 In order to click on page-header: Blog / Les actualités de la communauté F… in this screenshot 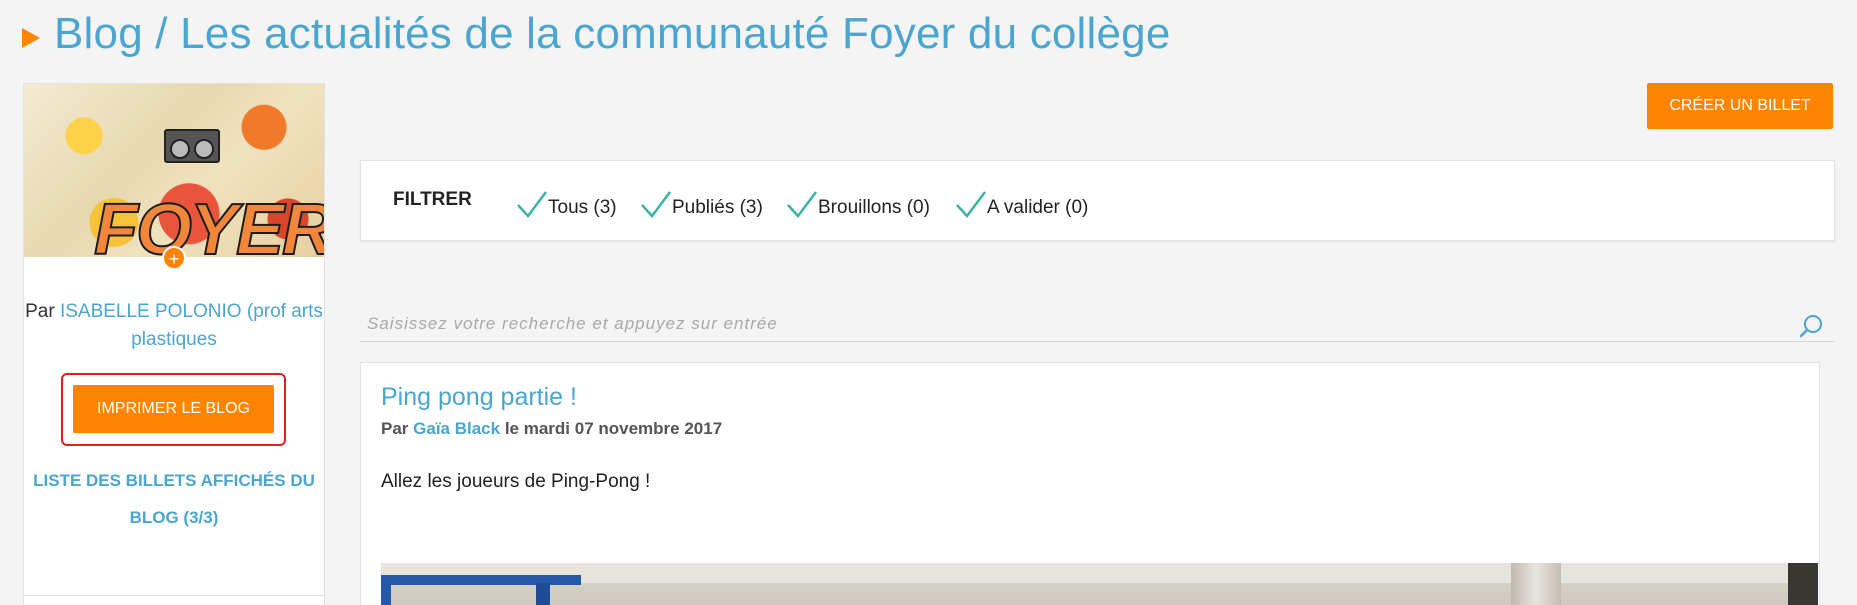, I will do `click(596, 34)`.